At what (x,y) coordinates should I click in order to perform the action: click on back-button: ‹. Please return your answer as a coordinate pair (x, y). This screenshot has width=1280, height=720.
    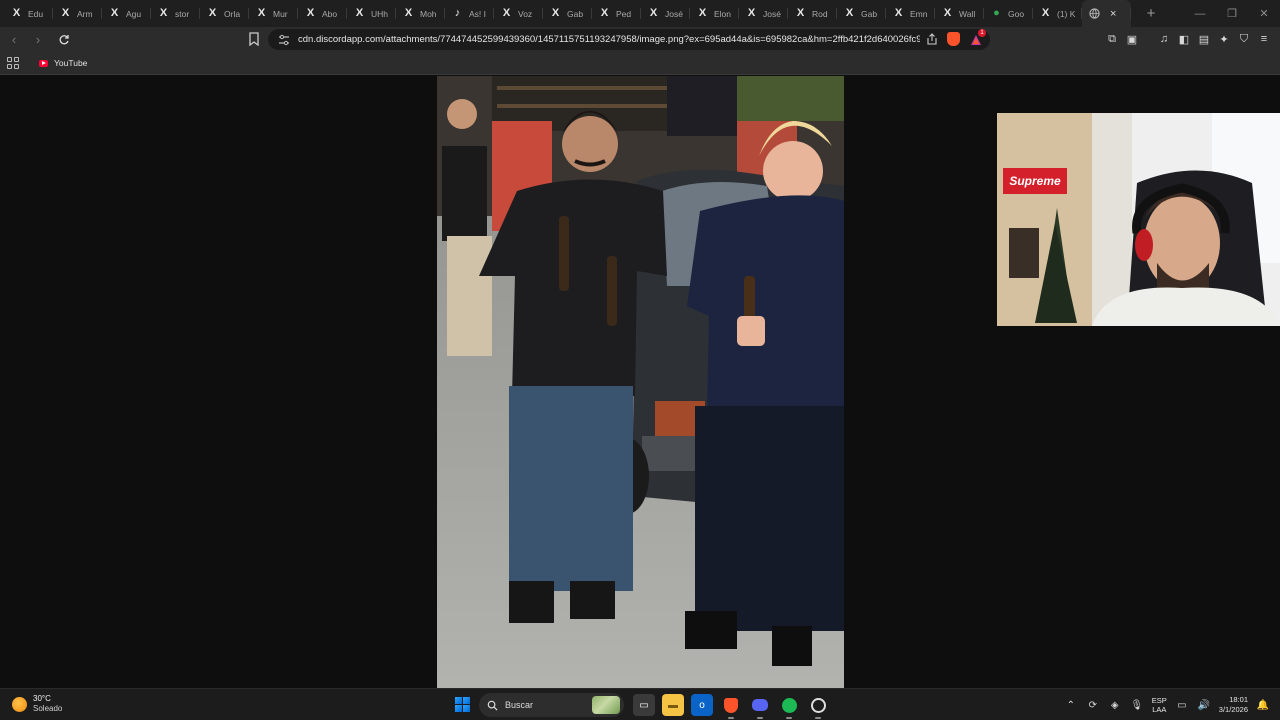
    Looking at the image, I should click on (14, 40).